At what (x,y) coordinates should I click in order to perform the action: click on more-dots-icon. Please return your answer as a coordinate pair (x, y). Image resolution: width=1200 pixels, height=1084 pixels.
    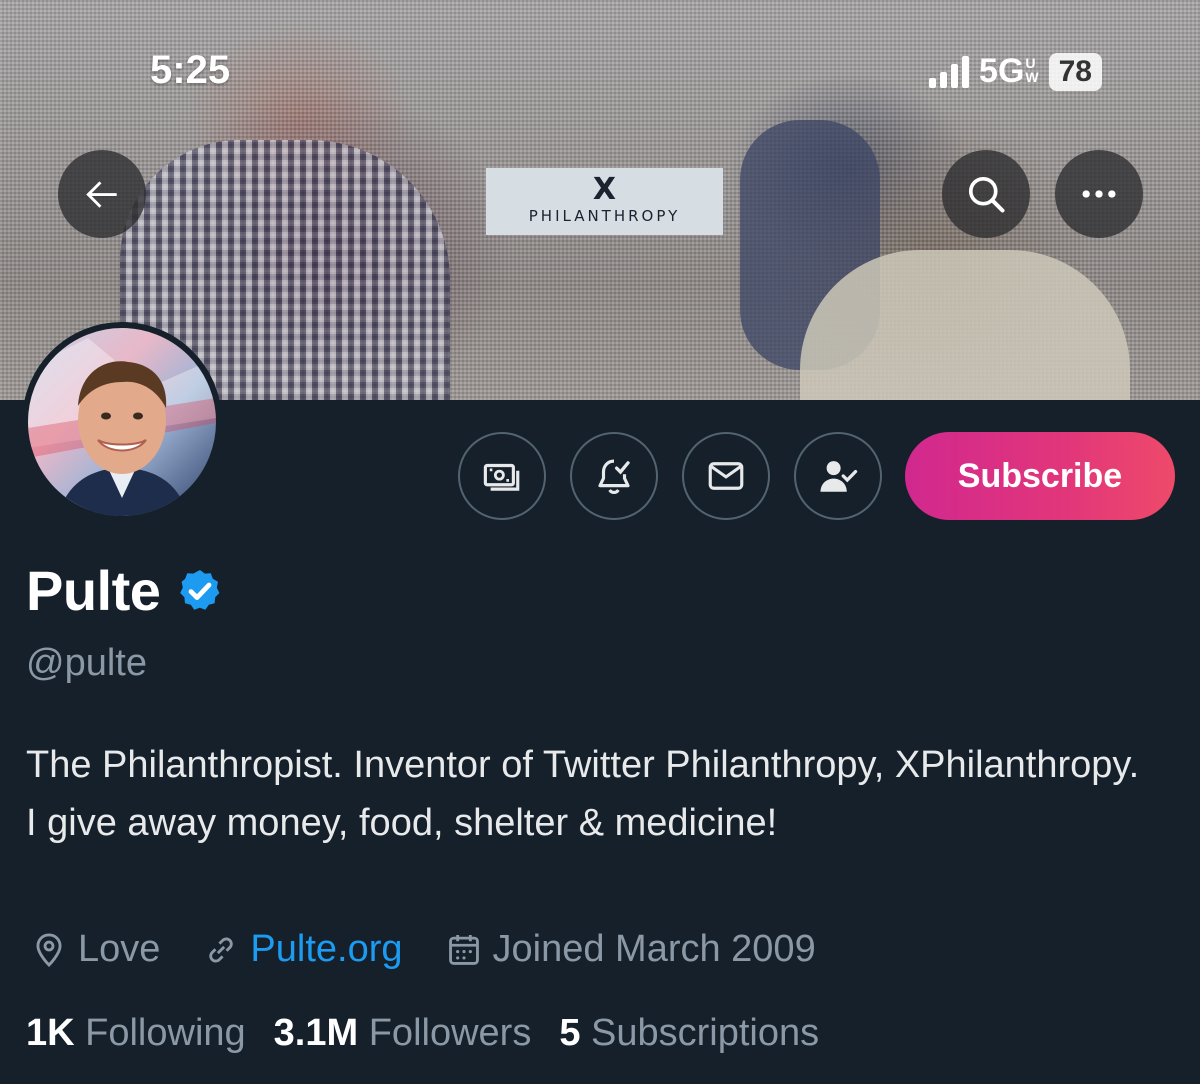
    Looking at the image, I should click on (1099, 194).